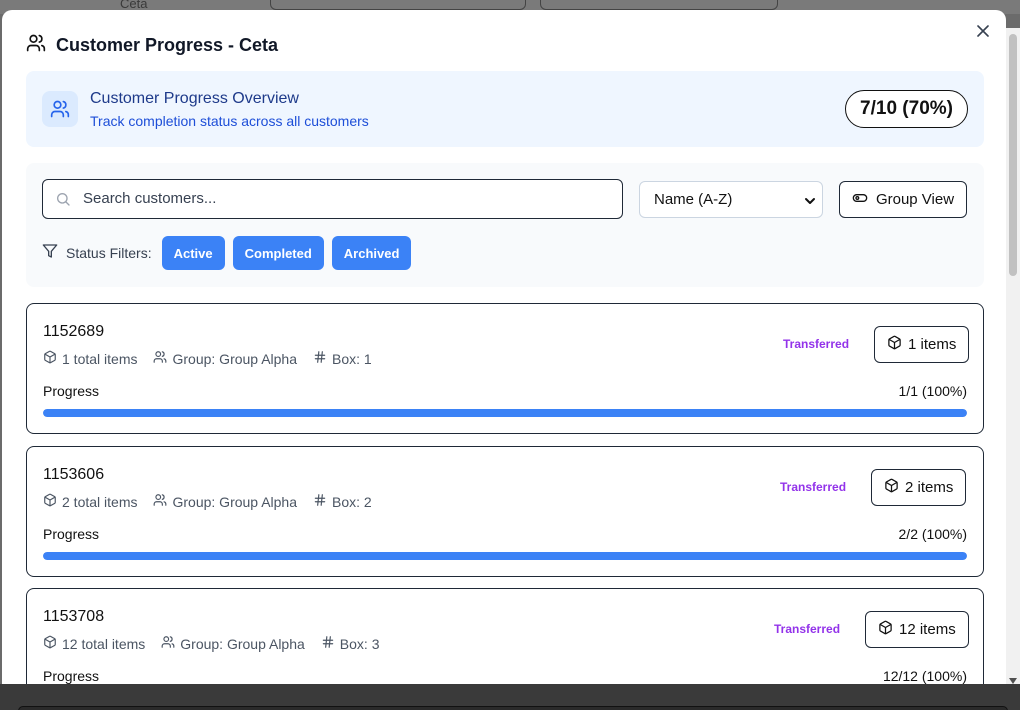 This screenshot has width=1020, height=710. Describe the element at coordinates (932, 534) in the screenshot. I see `progress-value: 2/2 (100%)` at that location.